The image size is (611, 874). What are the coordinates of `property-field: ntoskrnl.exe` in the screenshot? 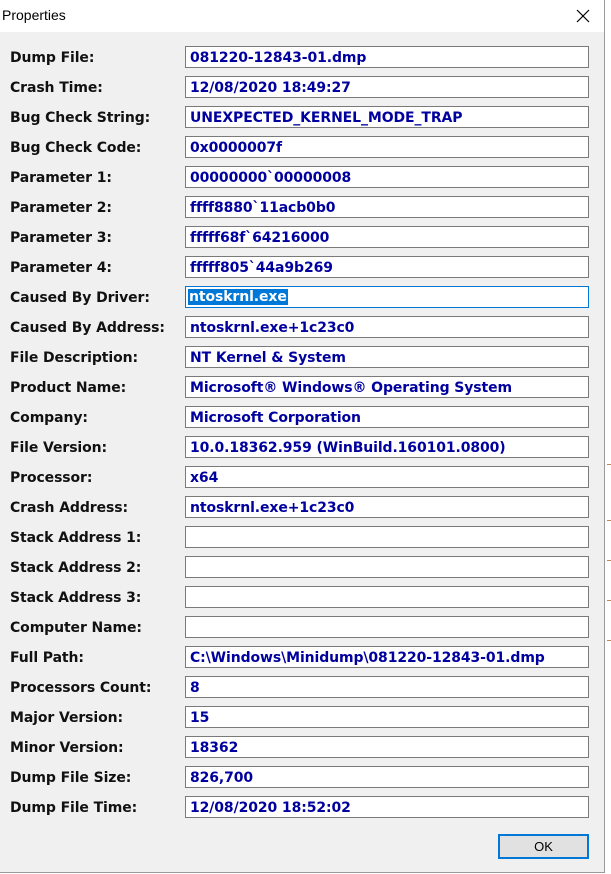 It's located at (387, 297).